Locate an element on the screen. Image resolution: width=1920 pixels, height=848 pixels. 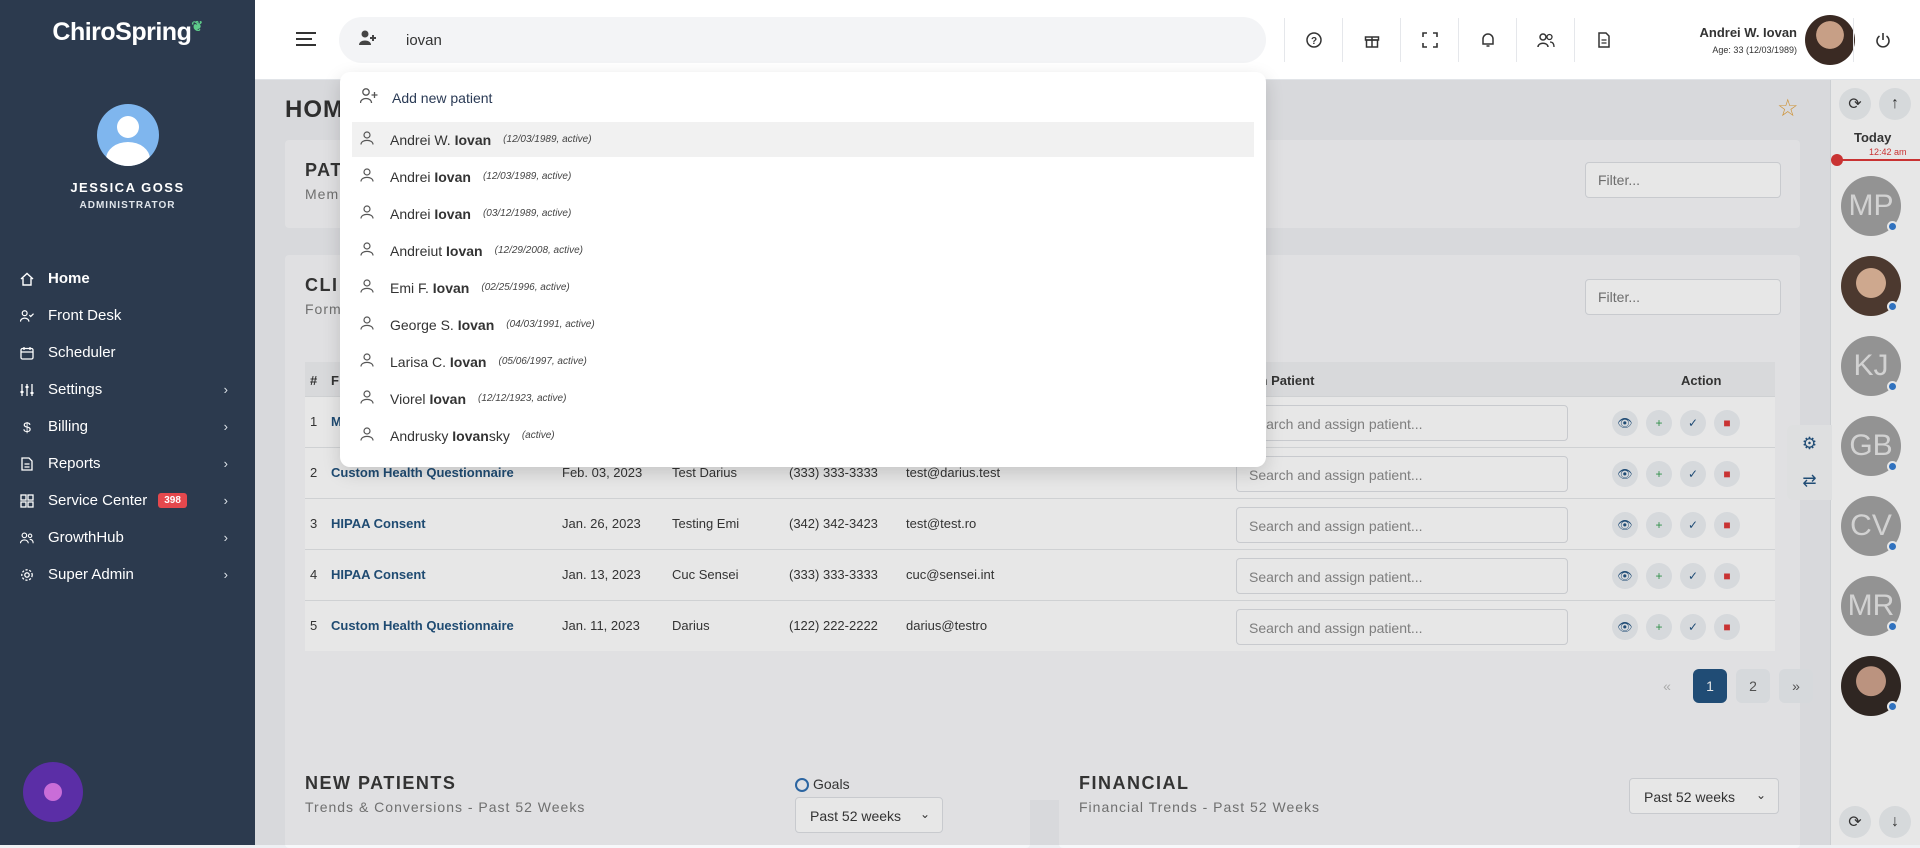
transfer-icon: ⇄ is located at coordinates (1809, 480).